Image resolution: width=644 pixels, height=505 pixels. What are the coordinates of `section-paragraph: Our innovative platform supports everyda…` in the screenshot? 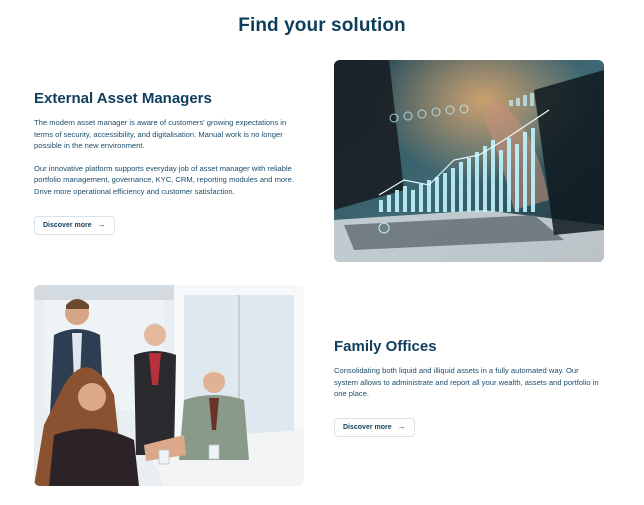 It's located at (164, 179).